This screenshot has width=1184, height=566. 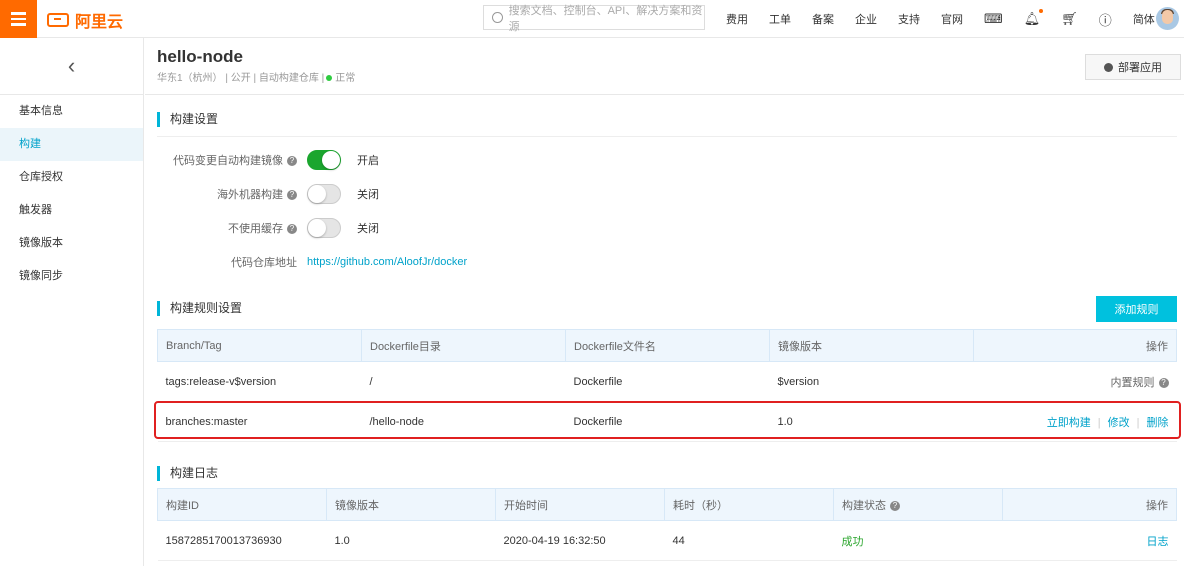 What do you see at coordinates (187, 473) in the screenshot?
I see `section-title-build-log: 构建日志` at bounding box center [187, 473].